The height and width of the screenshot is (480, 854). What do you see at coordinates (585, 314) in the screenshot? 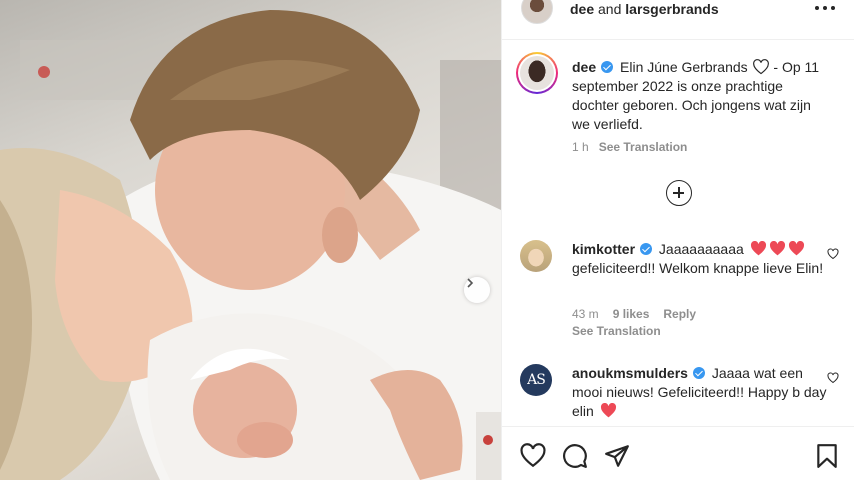
I see `comment-time: 43 m` at bounding box center [585, 314].